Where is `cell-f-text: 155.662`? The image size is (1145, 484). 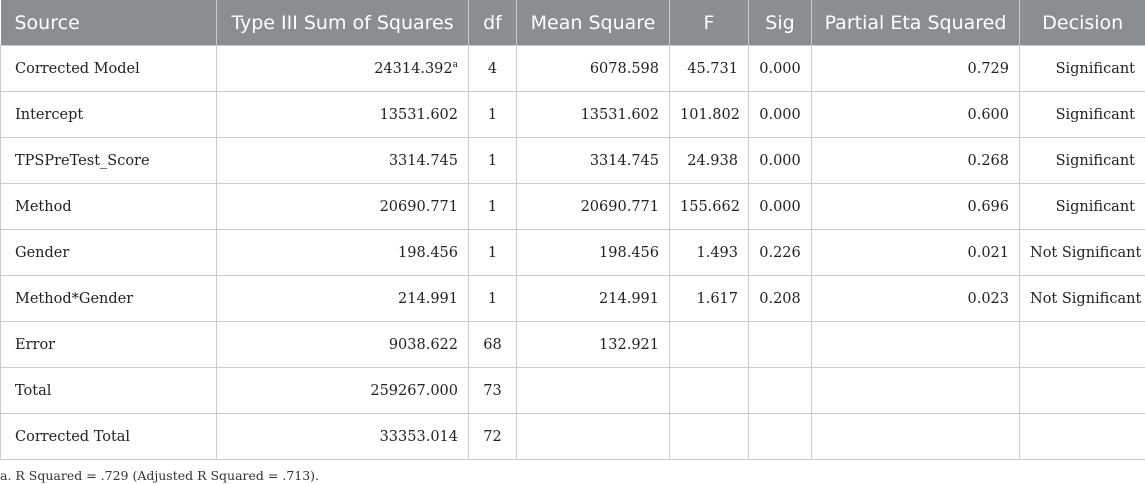
cell-f-text: 155.662 is located at coordinates (710, 206).